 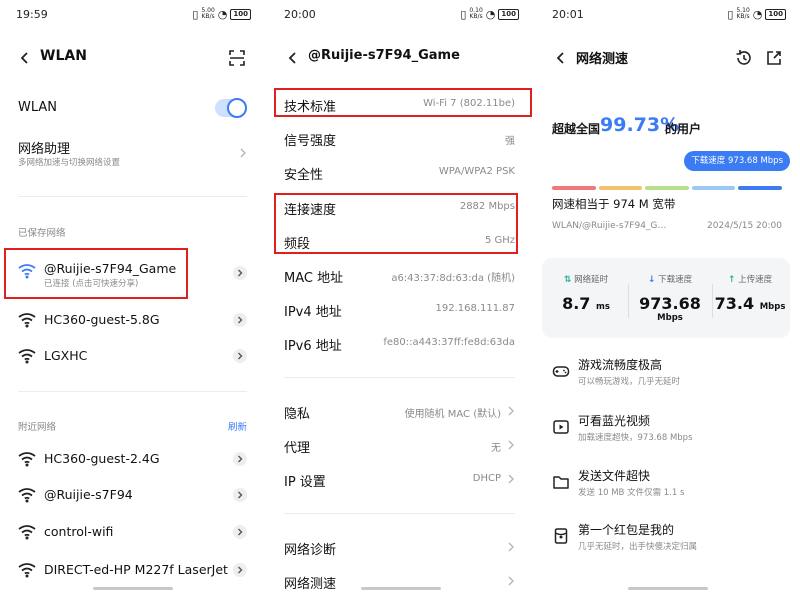 I want to click on download-icon: ↓, so click(x=651, y=280).